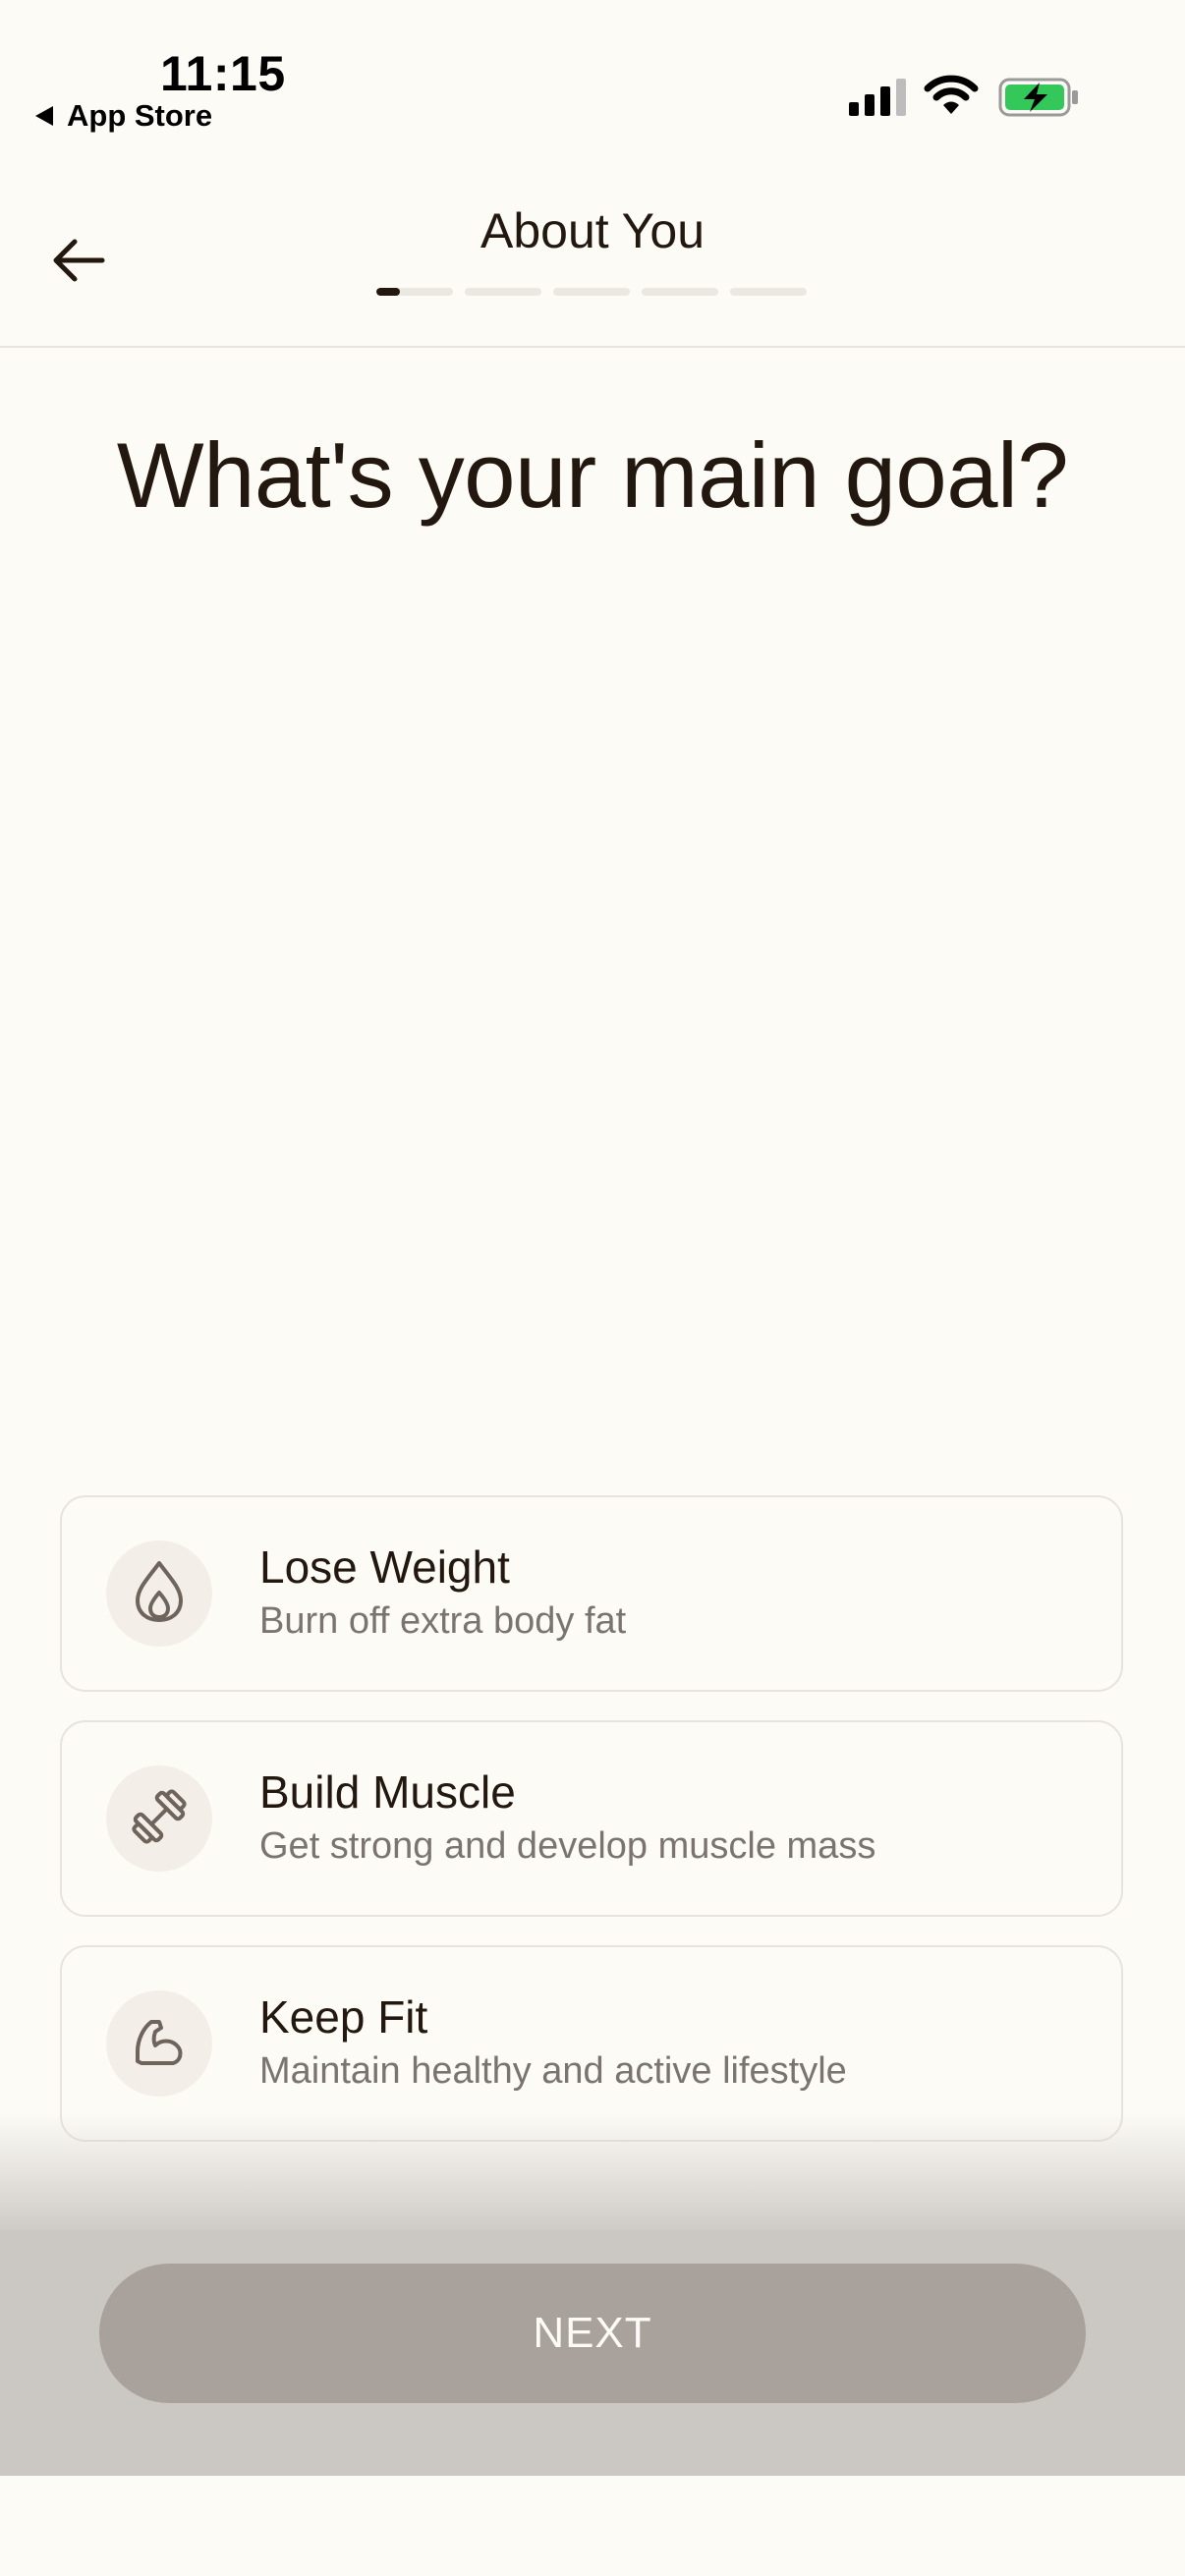  Describe the element at coordinates (223, 73) in the screenshot. I see `status-time: 11:15` at that location.